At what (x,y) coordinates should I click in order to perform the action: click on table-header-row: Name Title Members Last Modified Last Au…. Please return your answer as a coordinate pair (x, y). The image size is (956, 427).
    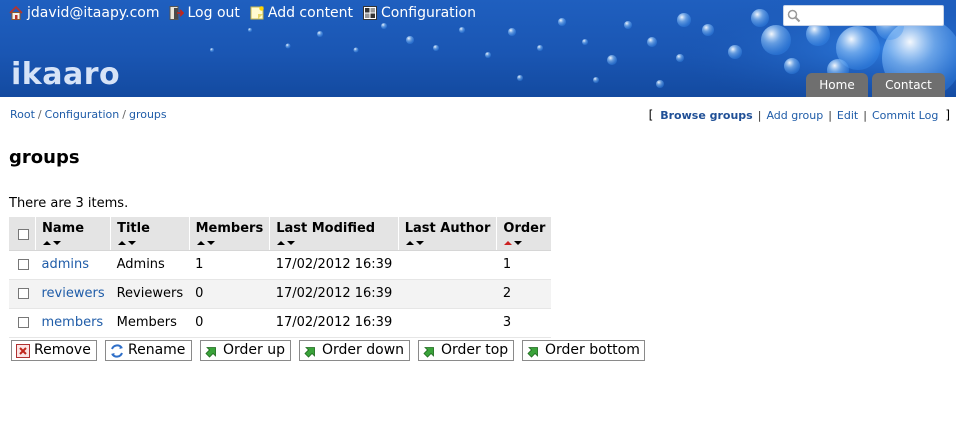
    Looking at the image, I should click on (280, 234).